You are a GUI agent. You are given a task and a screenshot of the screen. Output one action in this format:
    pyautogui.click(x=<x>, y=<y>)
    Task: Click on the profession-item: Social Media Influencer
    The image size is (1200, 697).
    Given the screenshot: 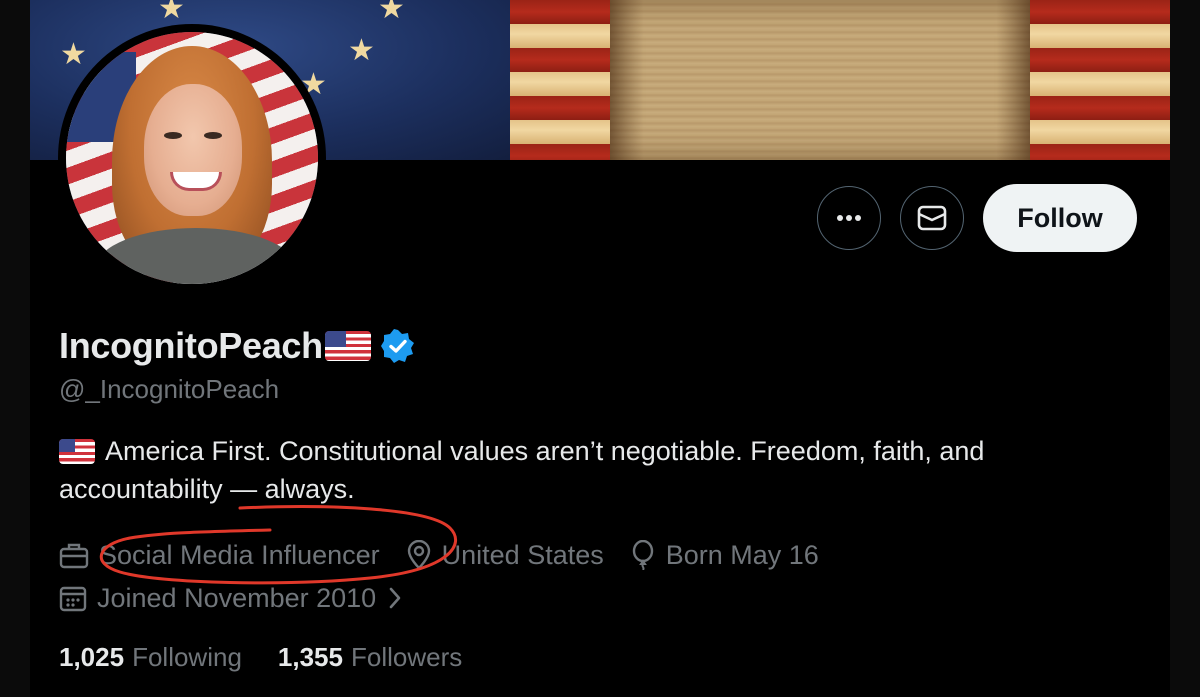 What is the action you would take?
    pyautogui.click(x=219, y=555)
    